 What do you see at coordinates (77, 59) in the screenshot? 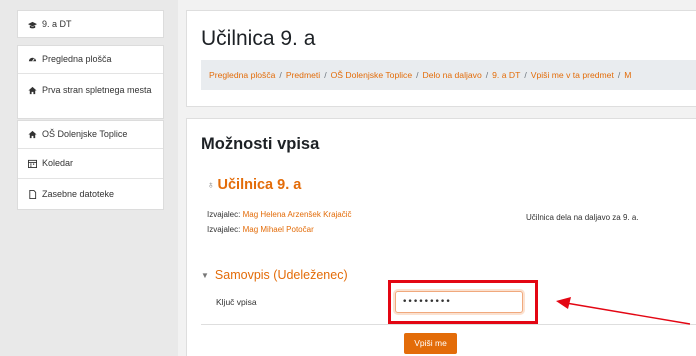
I see `sidebar-item-label: Pregledna plošča` at bounding box center [77, 59].